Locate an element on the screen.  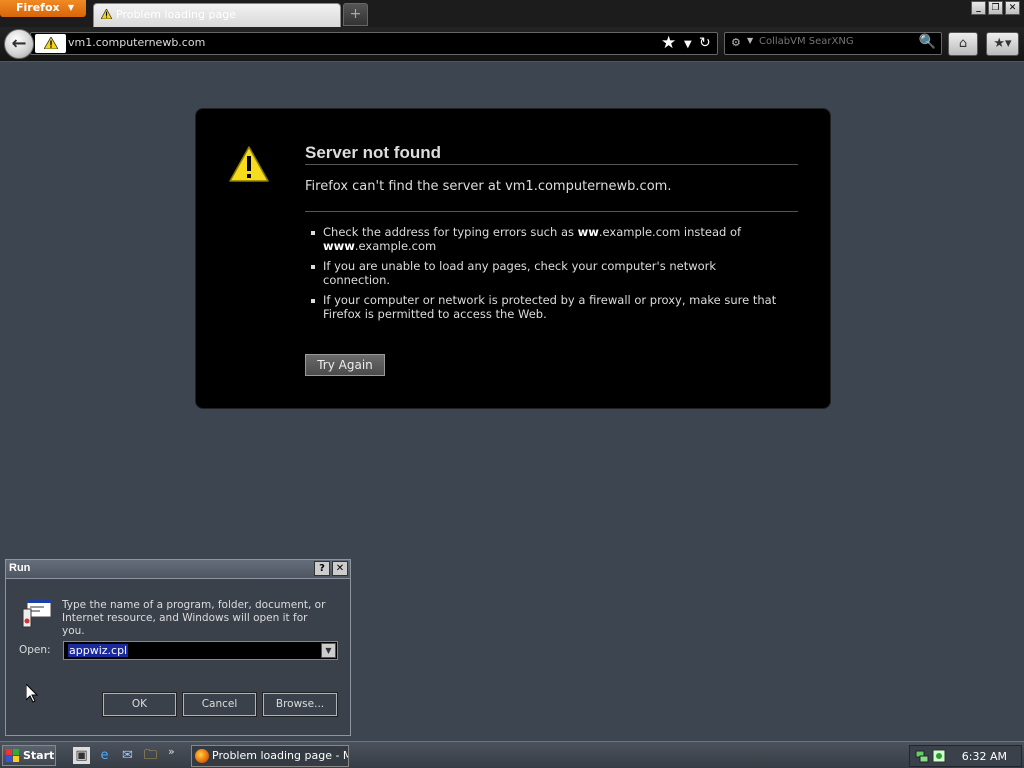
navigation-toolbar: vm1.computernewb.com ★ ▼ ↻ ← ⚙ ▼ 🔍 ⌂ ★▾ is located at coordinates (512, 44).